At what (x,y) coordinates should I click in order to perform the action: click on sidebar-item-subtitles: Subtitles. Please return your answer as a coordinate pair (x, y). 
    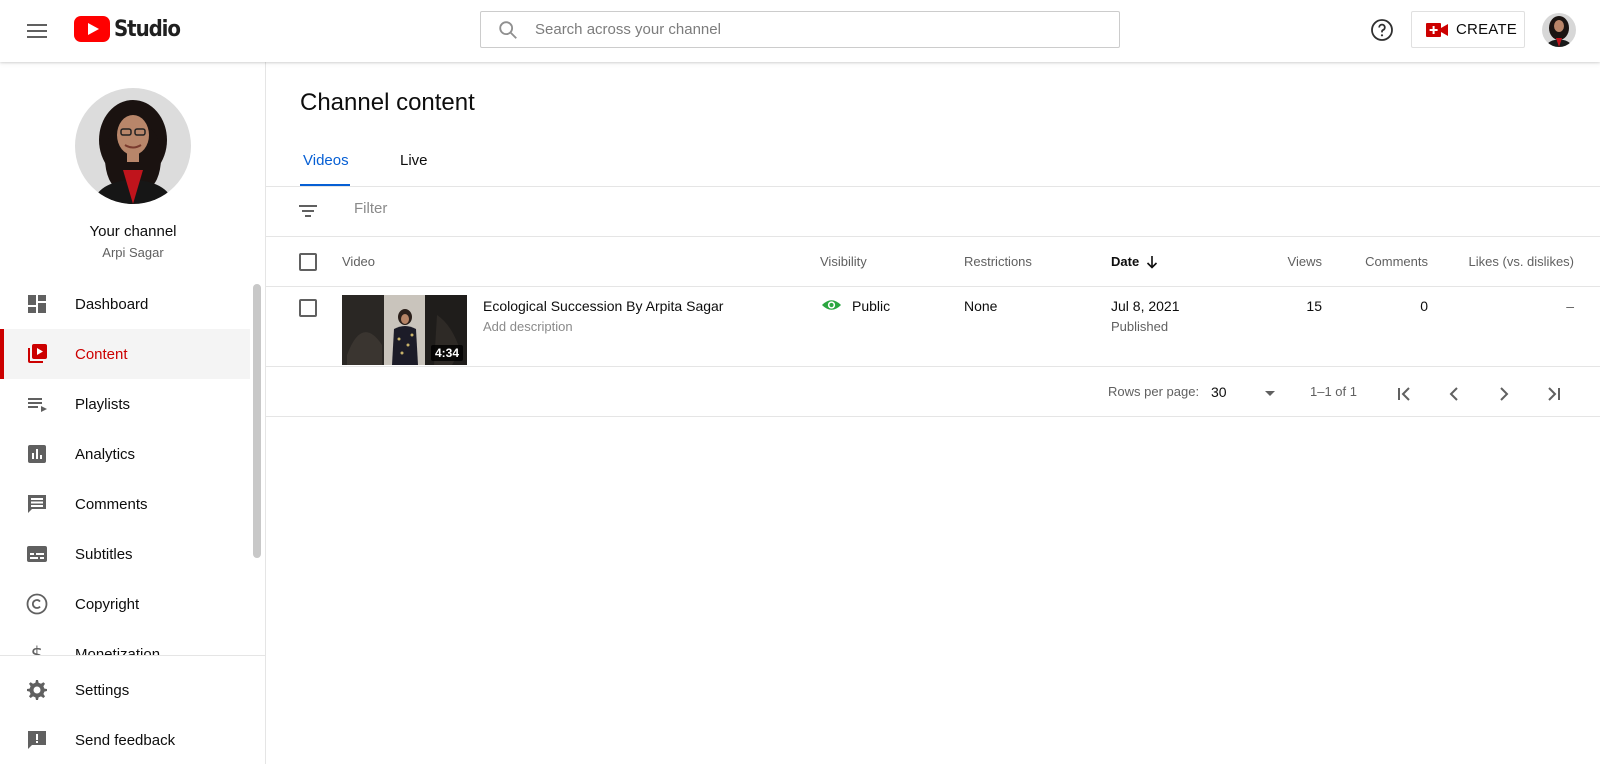
    Looking at the image, I should click on (125, 554).